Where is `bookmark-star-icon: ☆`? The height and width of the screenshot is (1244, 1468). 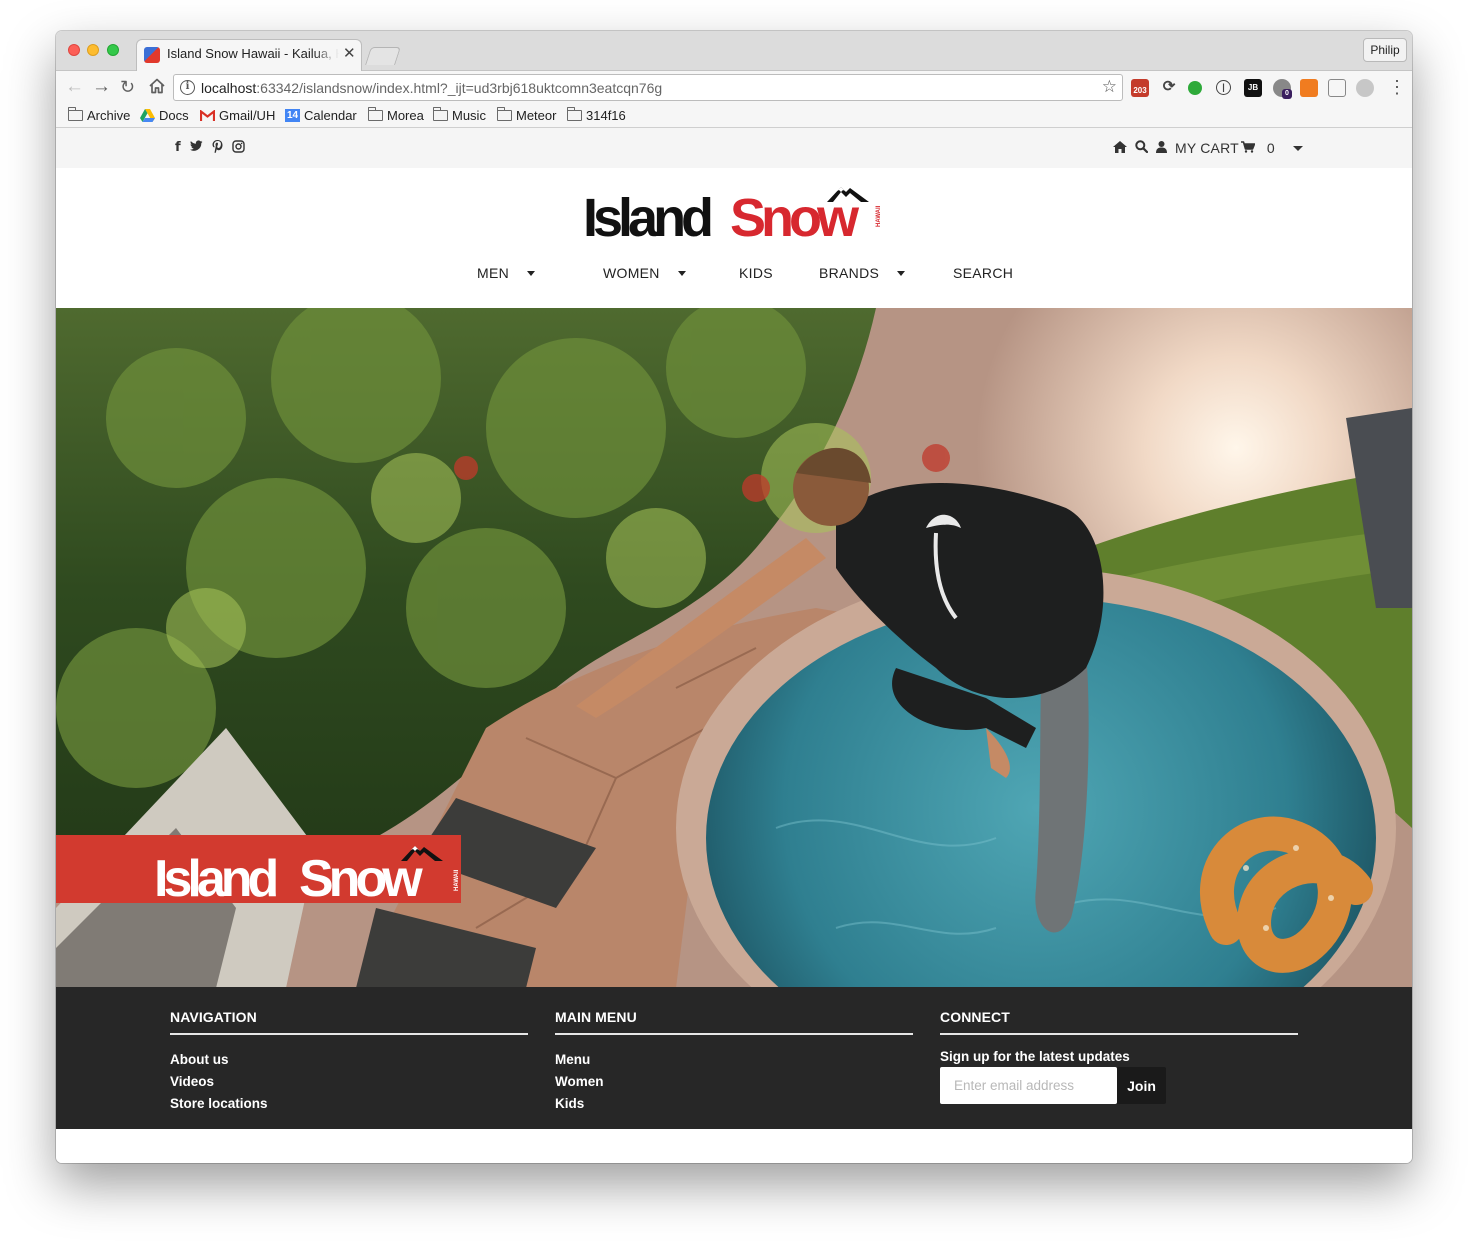 bookmark-star-icon: ☆ is located at coordinates (1109, 87).